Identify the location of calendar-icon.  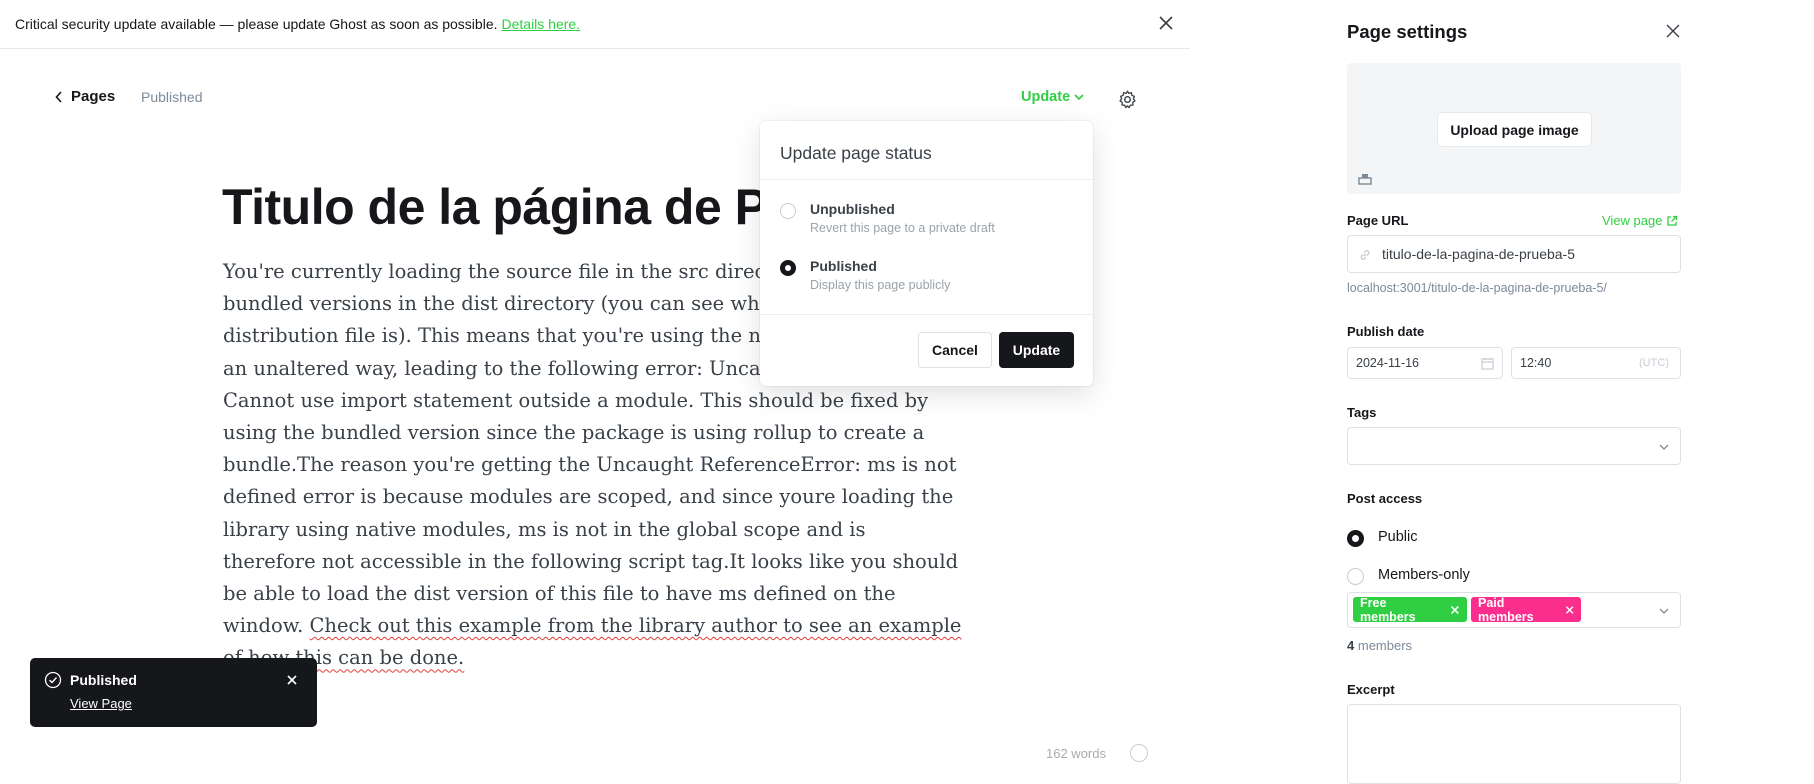
(1487, 363).